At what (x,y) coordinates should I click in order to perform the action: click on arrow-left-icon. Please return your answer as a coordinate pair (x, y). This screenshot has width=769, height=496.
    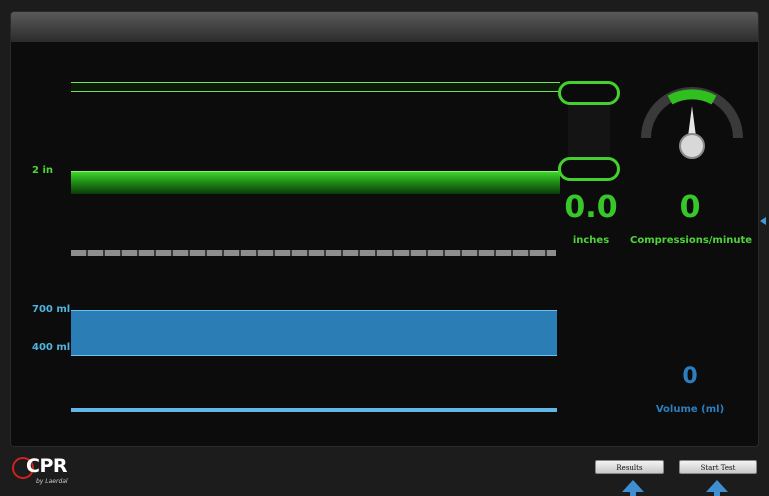
    Looking at the image, I should click on (763, 221).